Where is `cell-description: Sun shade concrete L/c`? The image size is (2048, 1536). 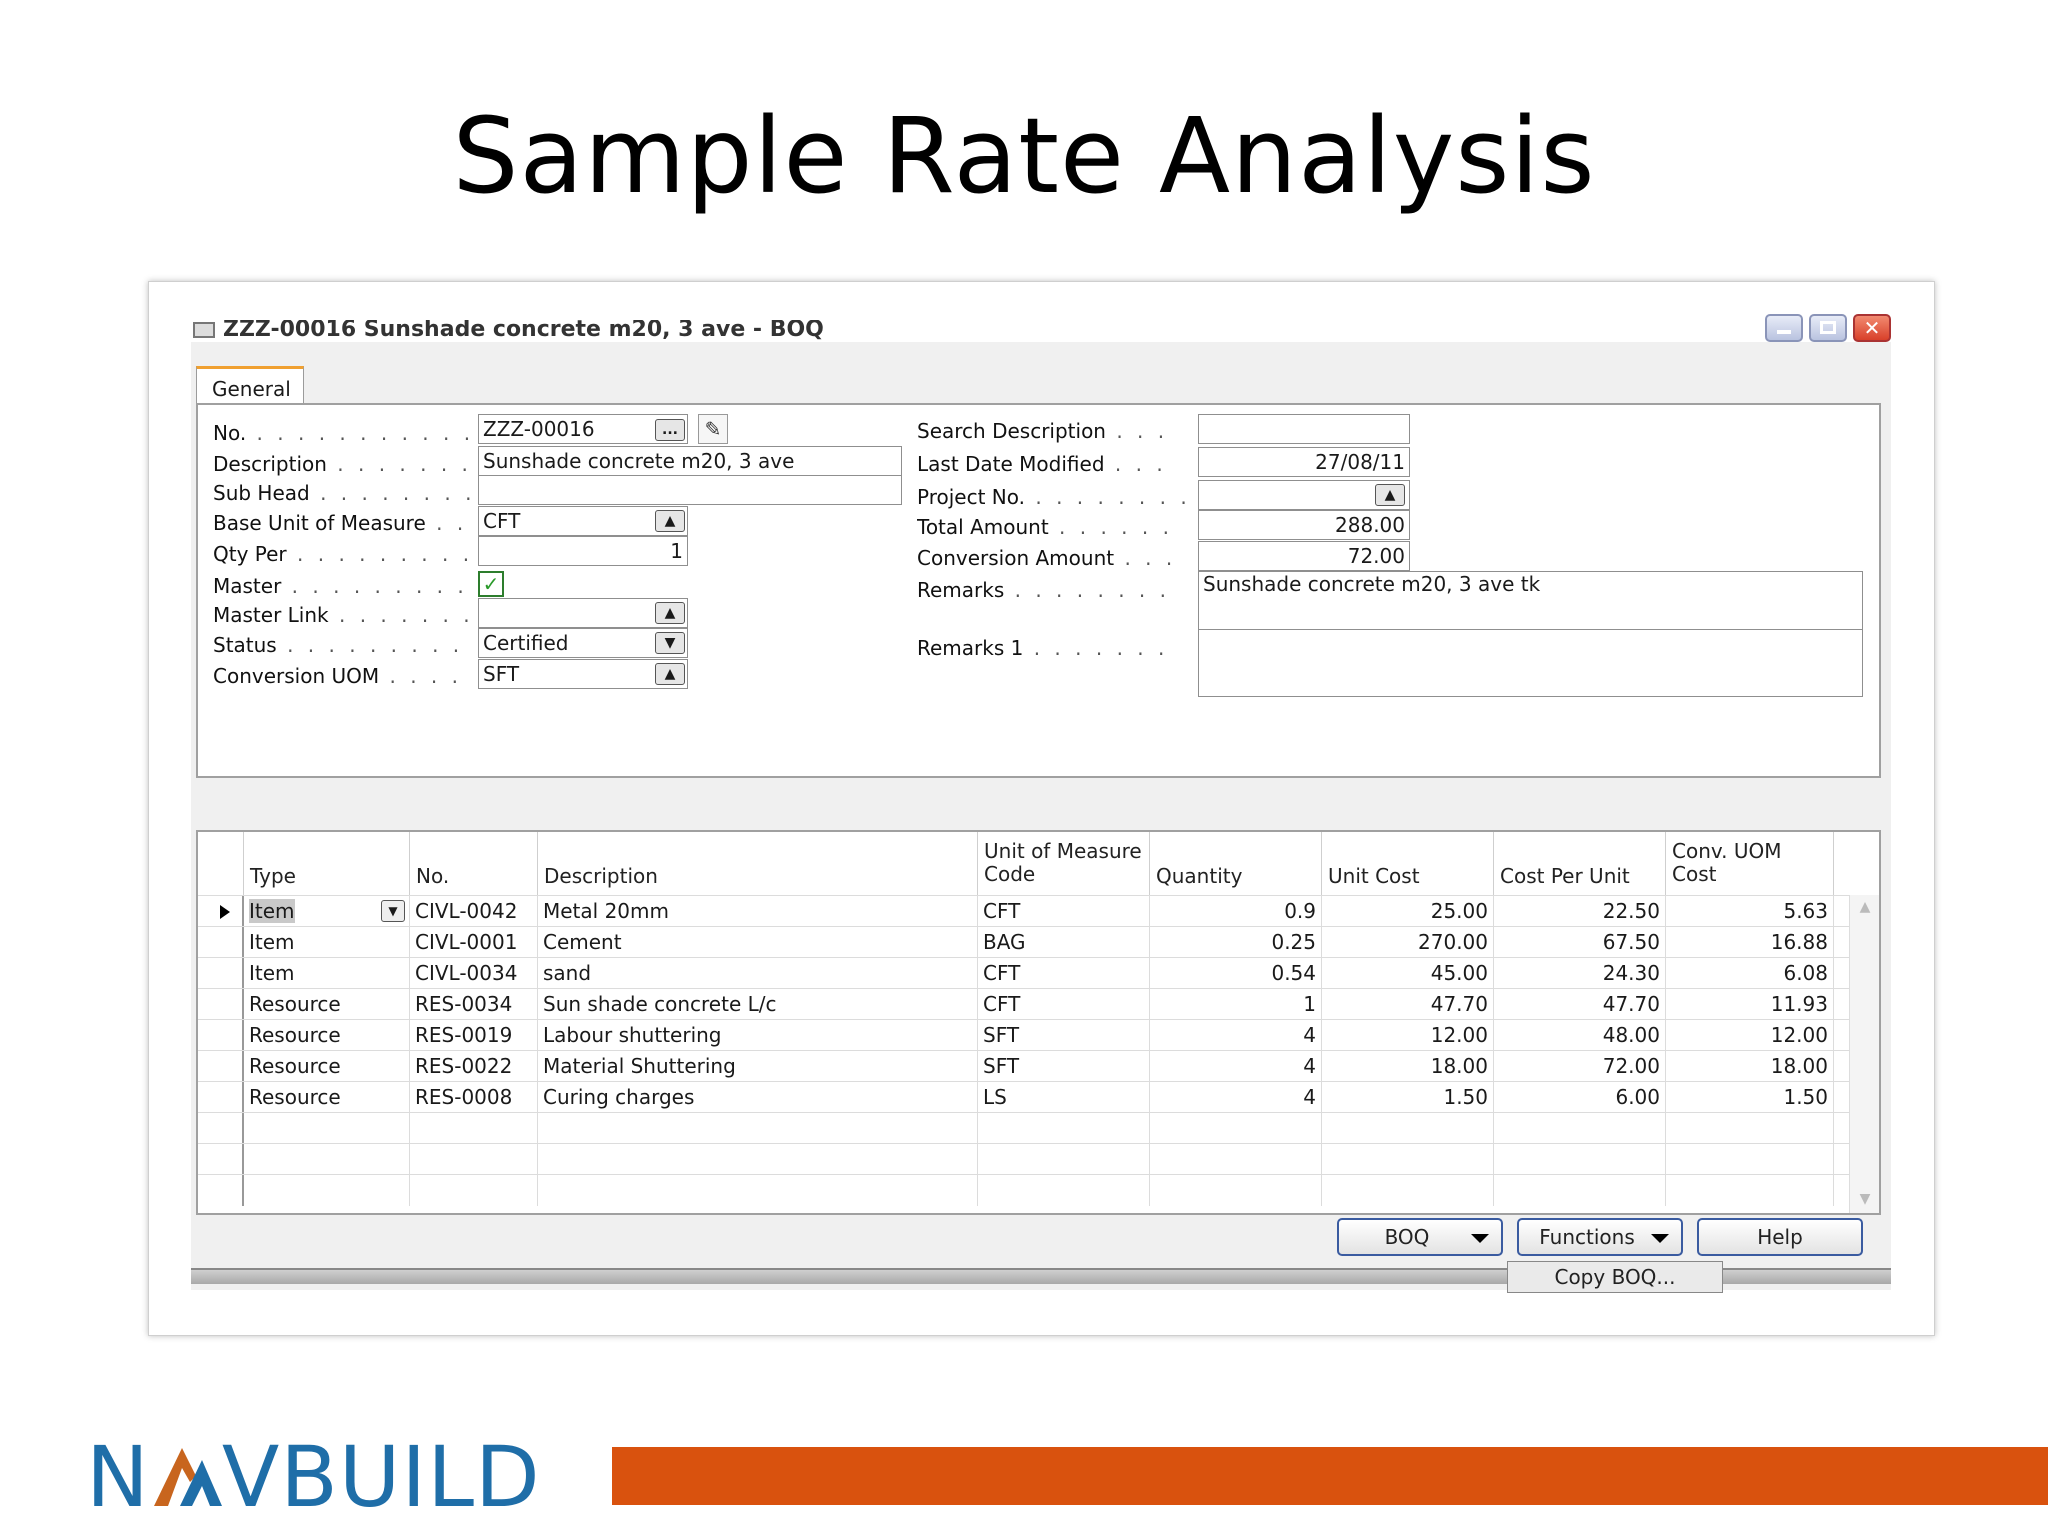
cell-description: Sun shade concrete L/c is located at coordinates (758, 1004).